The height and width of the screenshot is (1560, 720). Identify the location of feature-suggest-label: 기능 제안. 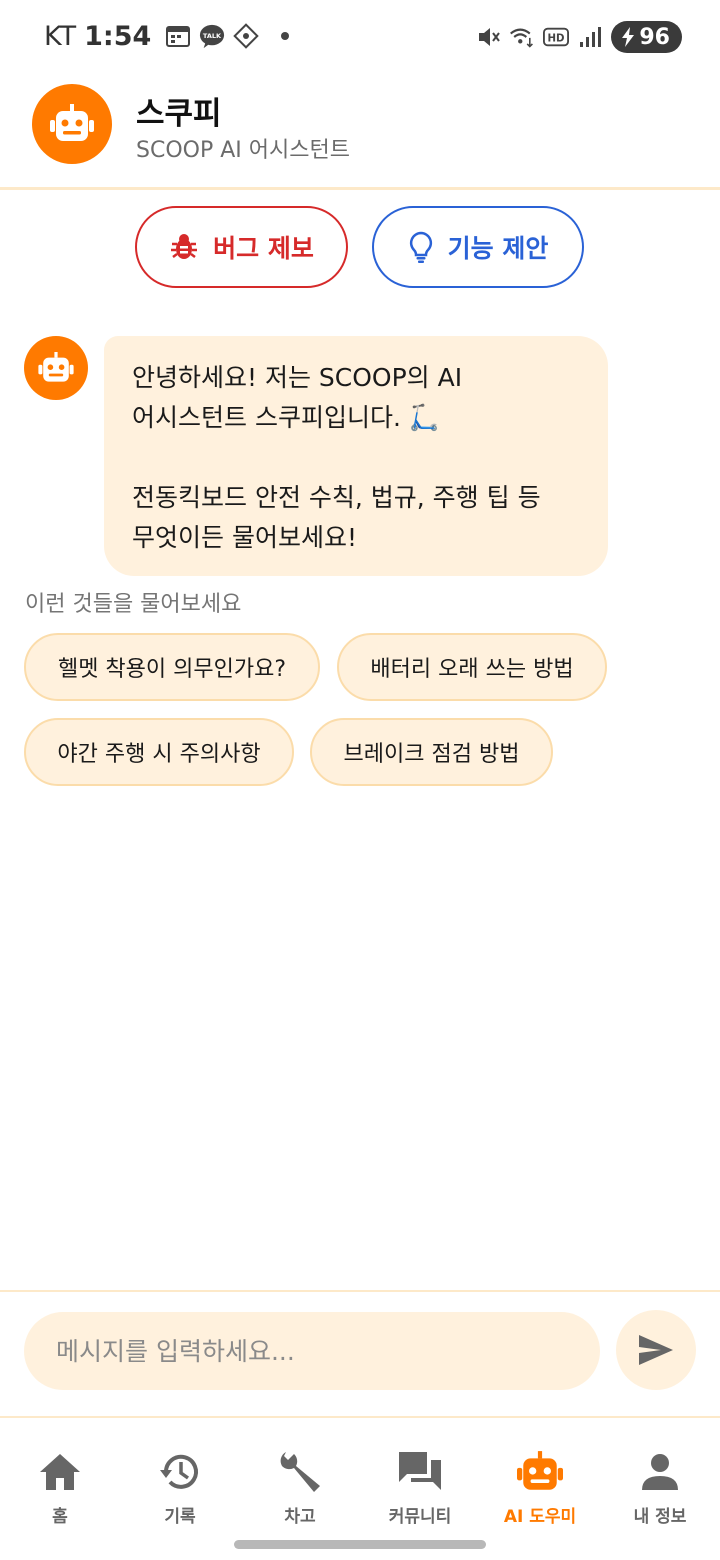
(498, 248).